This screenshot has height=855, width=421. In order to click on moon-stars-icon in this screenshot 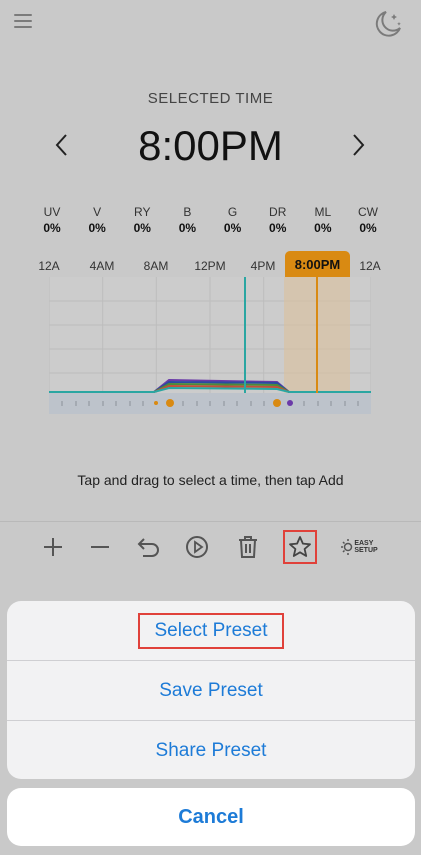, I will do `click(388, 24)`.